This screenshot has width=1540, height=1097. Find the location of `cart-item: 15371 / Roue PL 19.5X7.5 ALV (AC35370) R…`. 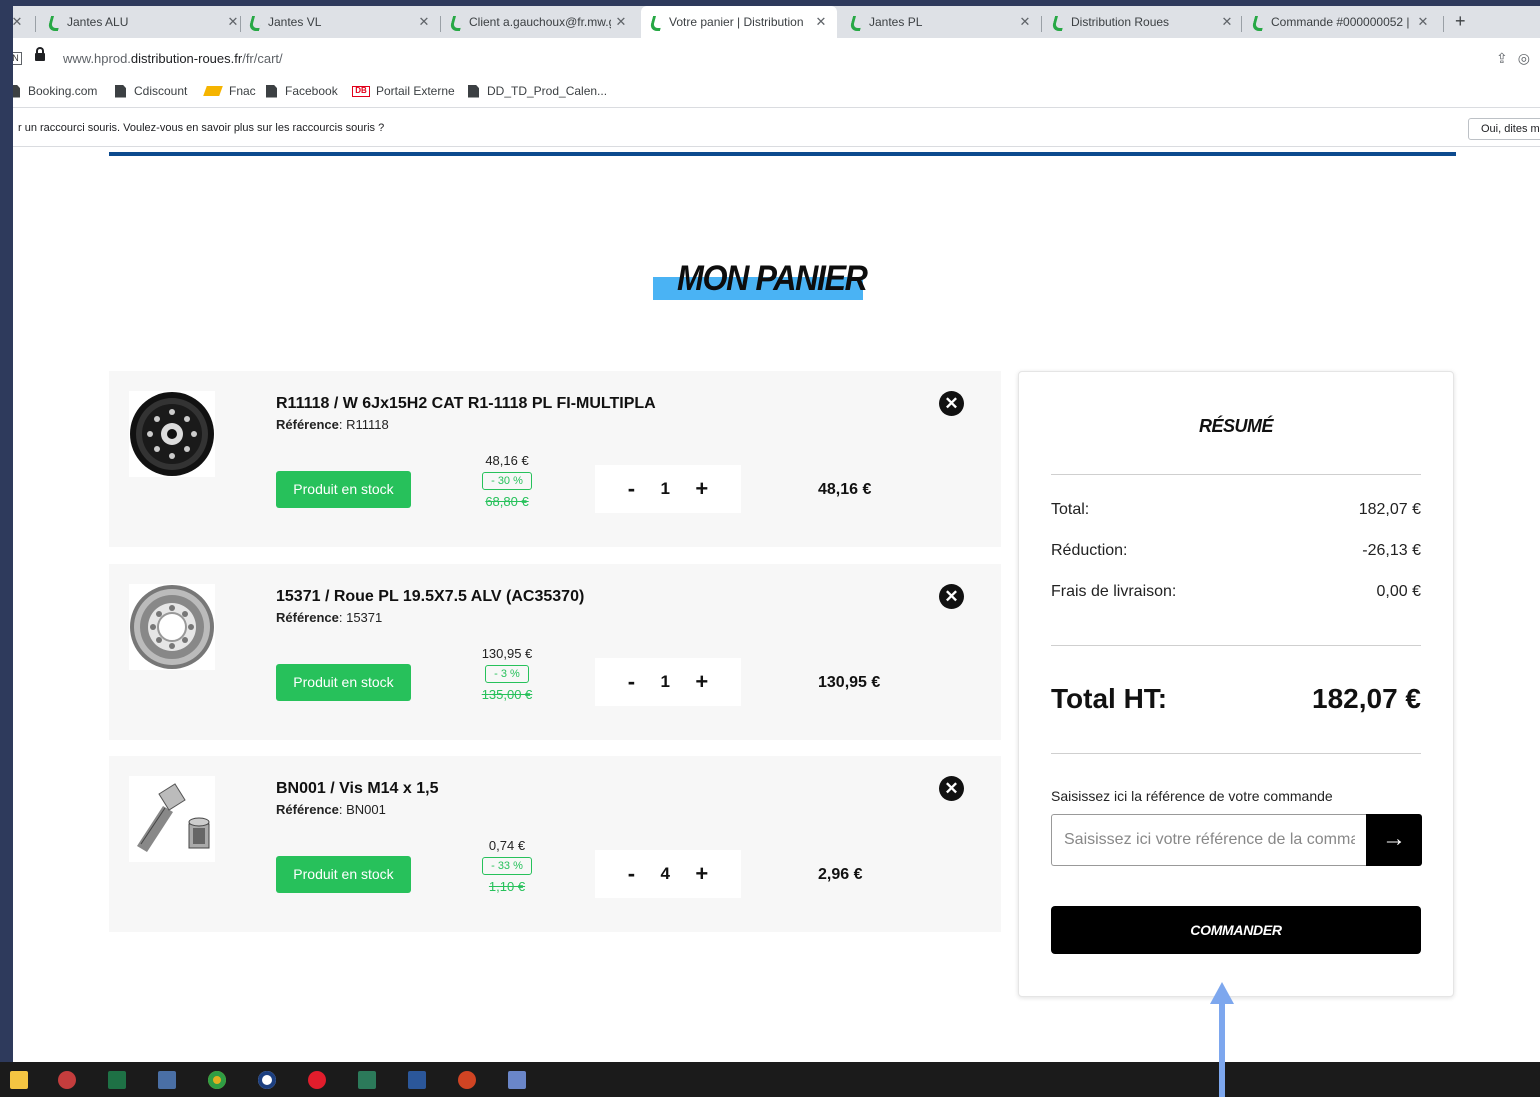

cart-item: 15371 / Roue PL 19.5X7.5 ALV (AC35370) R… is located at coordinates (555, 652).